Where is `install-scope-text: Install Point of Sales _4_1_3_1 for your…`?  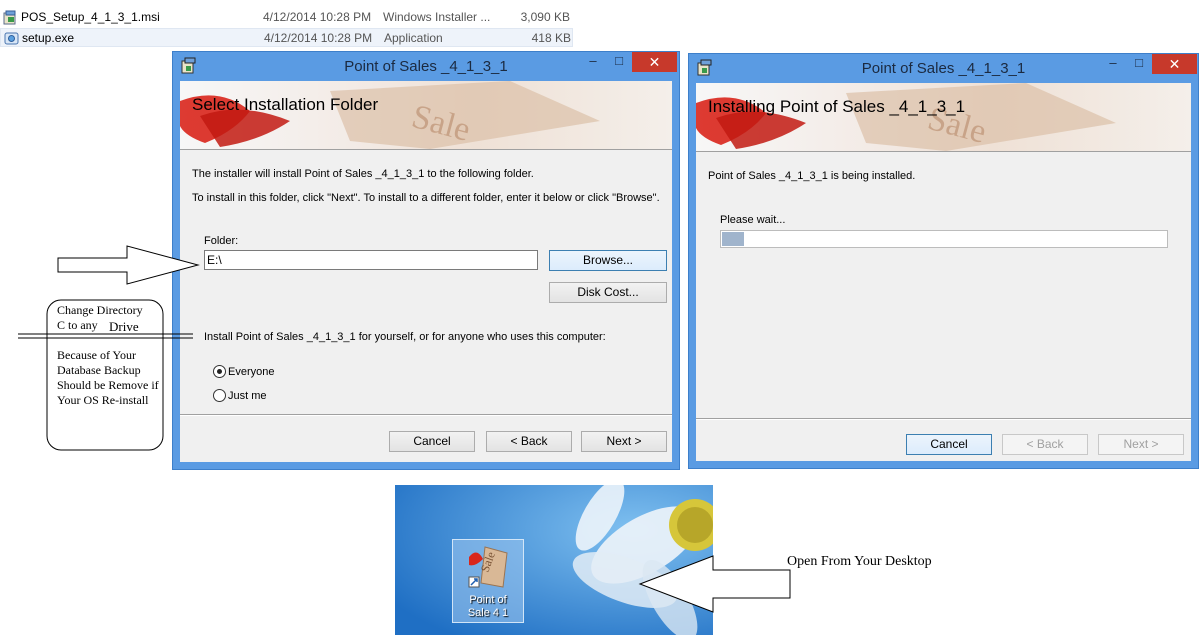
install-scope-text: Install Point of Sales _4_1_3_1 for your… is located at coordinates (405, 337).